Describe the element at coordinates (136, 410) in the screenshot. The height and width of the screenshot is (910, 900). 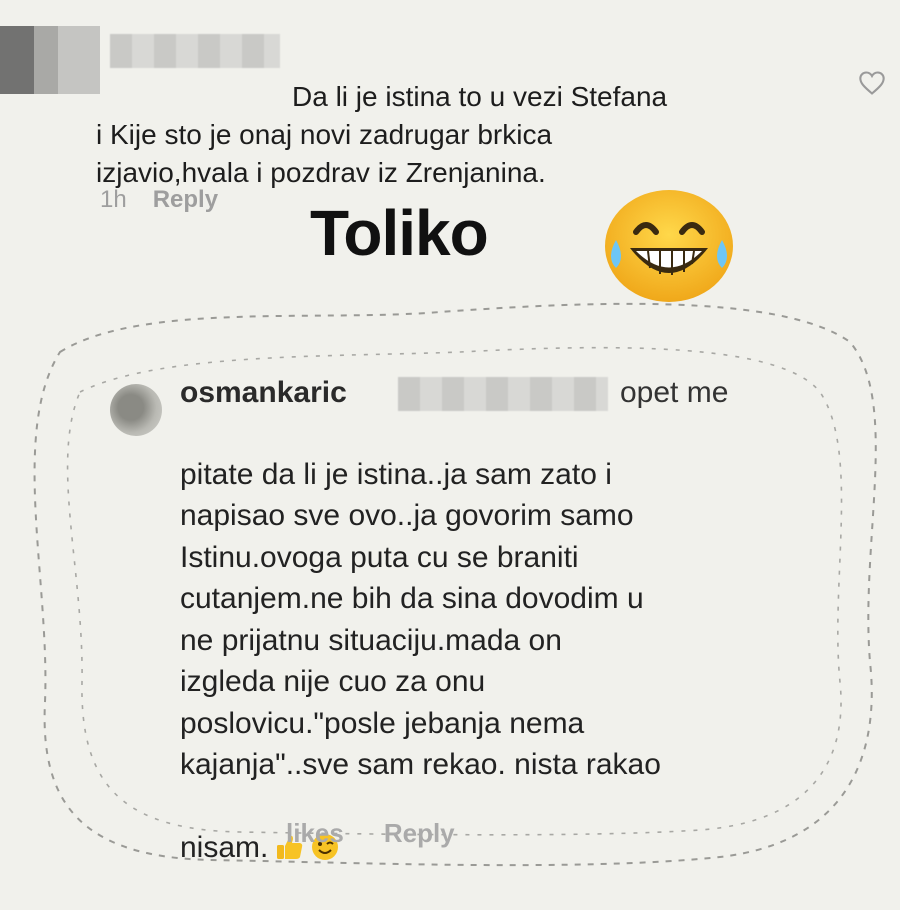
I see `commenter-avatar` at that location.